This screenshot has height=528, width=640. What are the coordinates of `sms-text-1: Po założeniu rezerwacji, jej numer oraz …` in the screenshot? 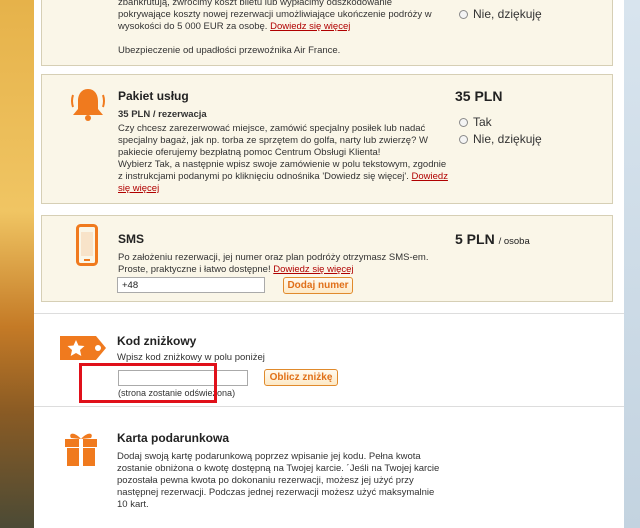 It's located at (273, 257).